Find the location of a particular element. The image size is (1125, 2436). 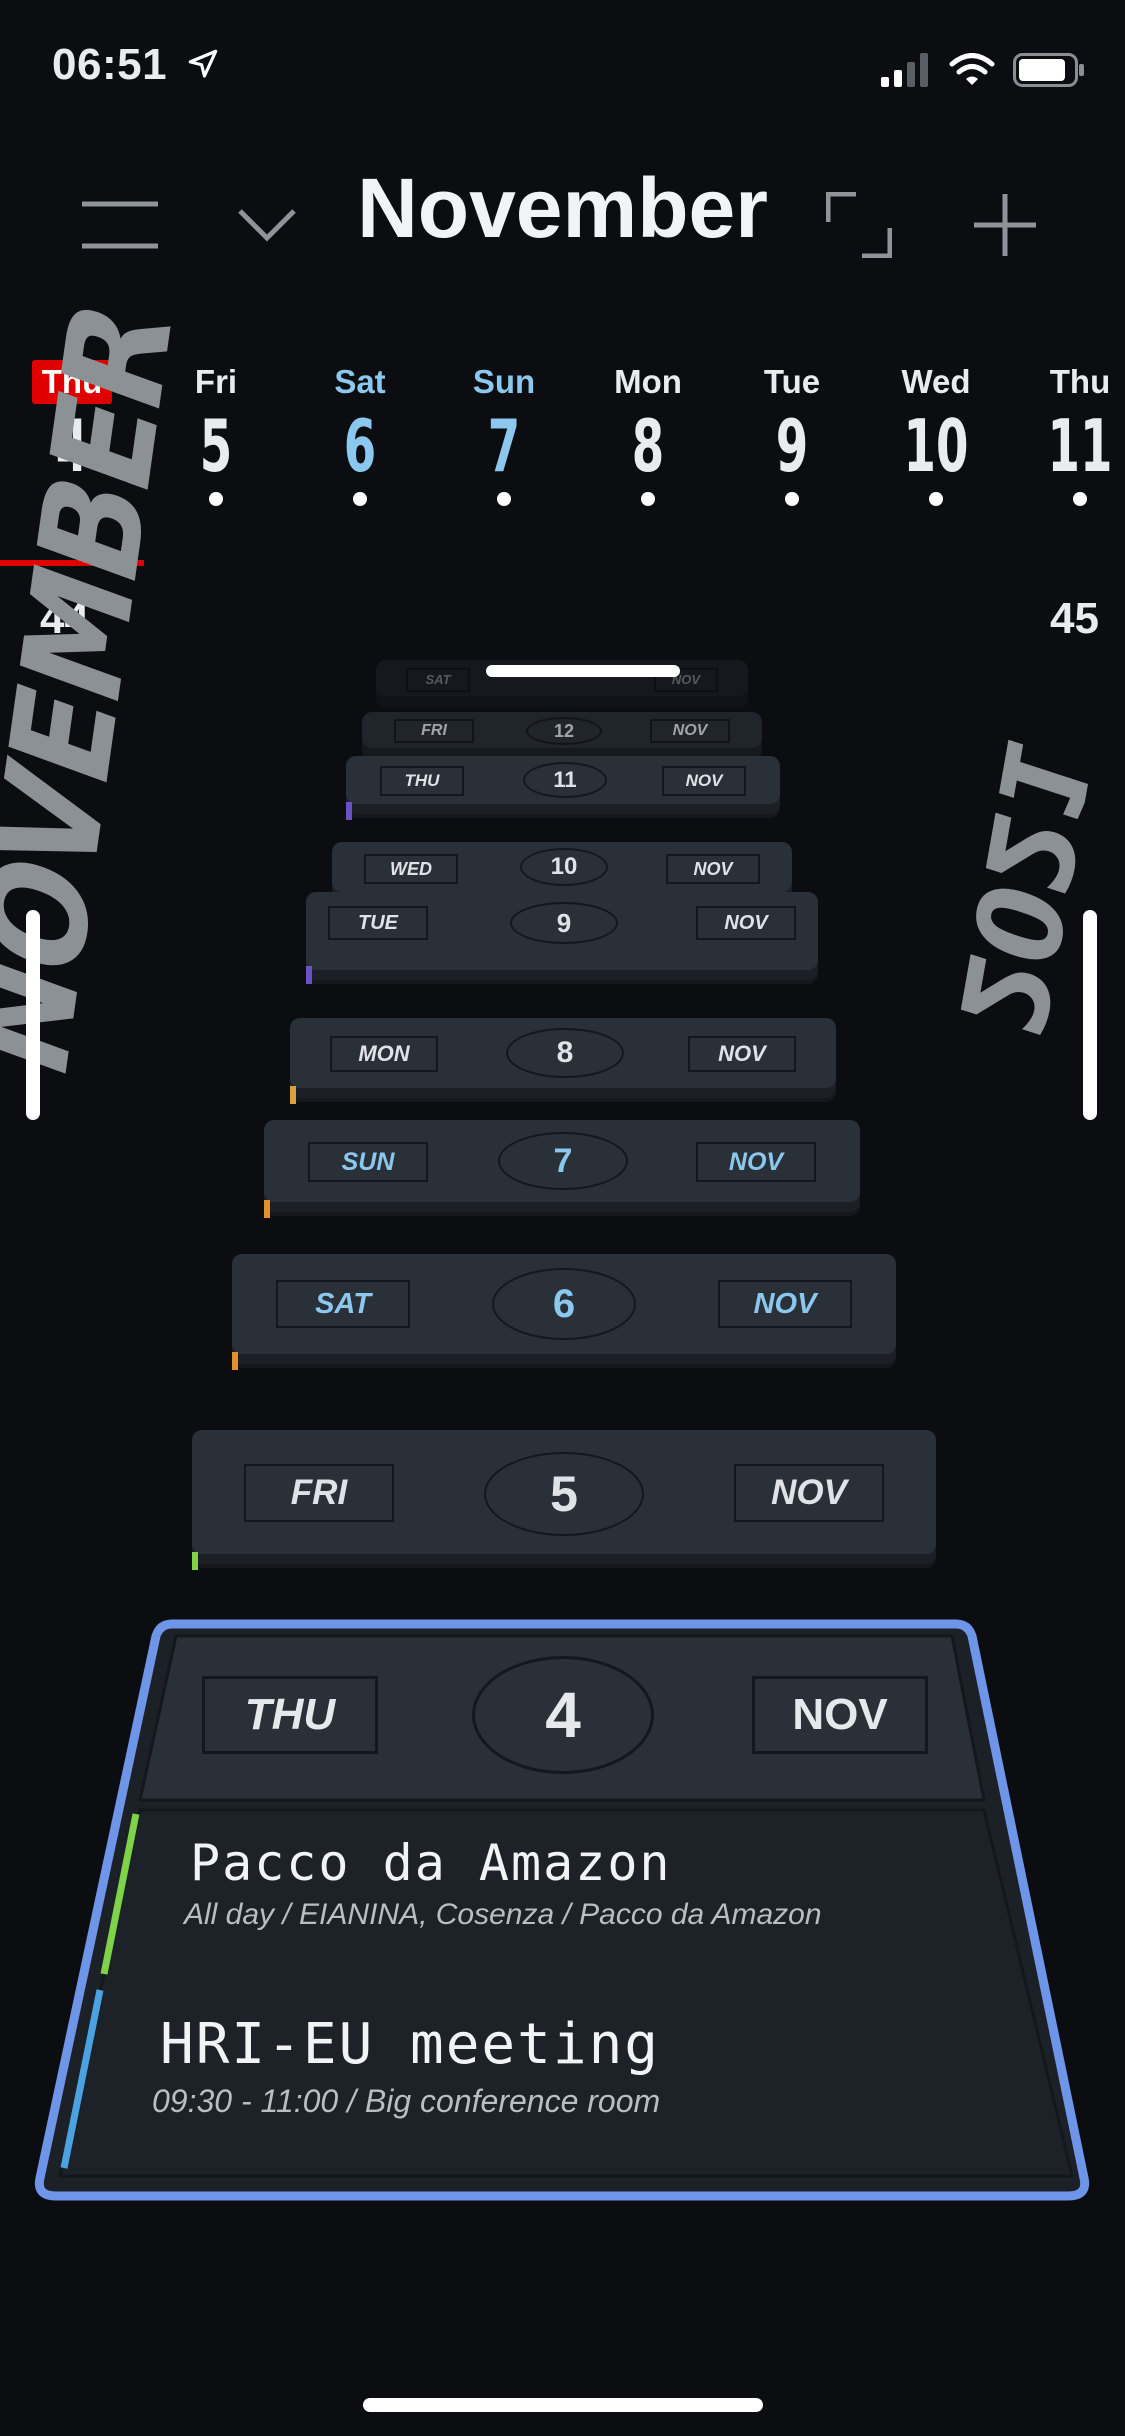

selected-day-label: THU is located at coordinates (290, 1715).